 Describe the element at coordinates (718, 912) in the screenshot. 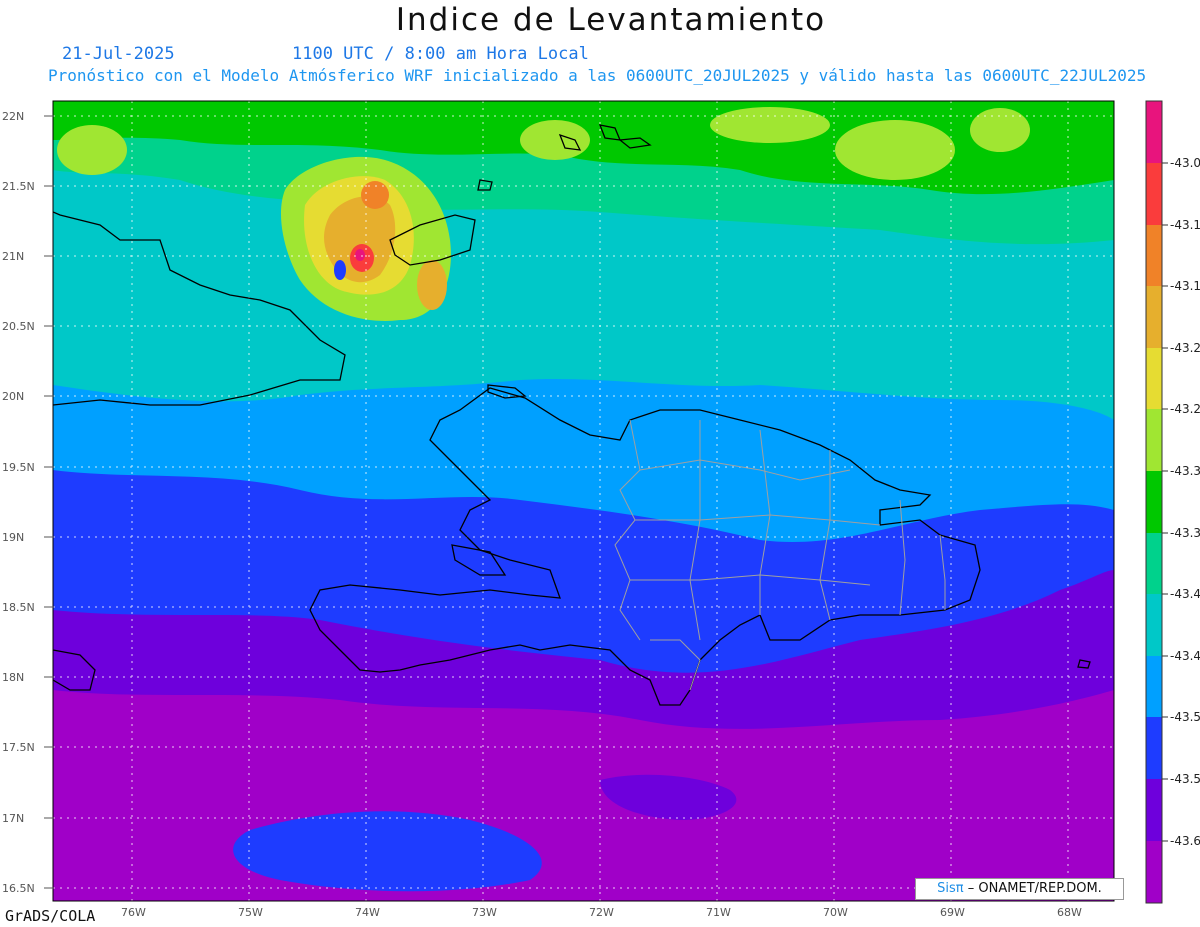

I see `lon-label: 71W` at that location.